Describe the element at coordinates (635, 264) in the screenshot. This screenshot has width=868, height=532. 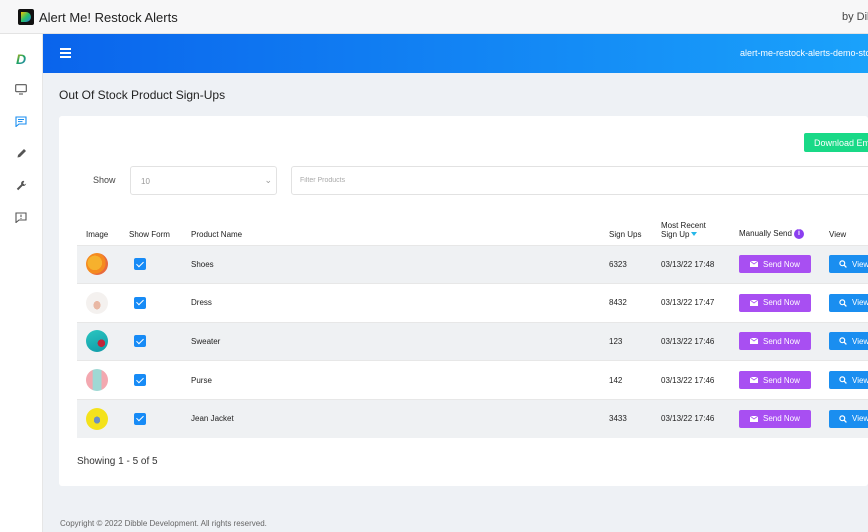
I see `sign-ups-count: 6323` at that location.